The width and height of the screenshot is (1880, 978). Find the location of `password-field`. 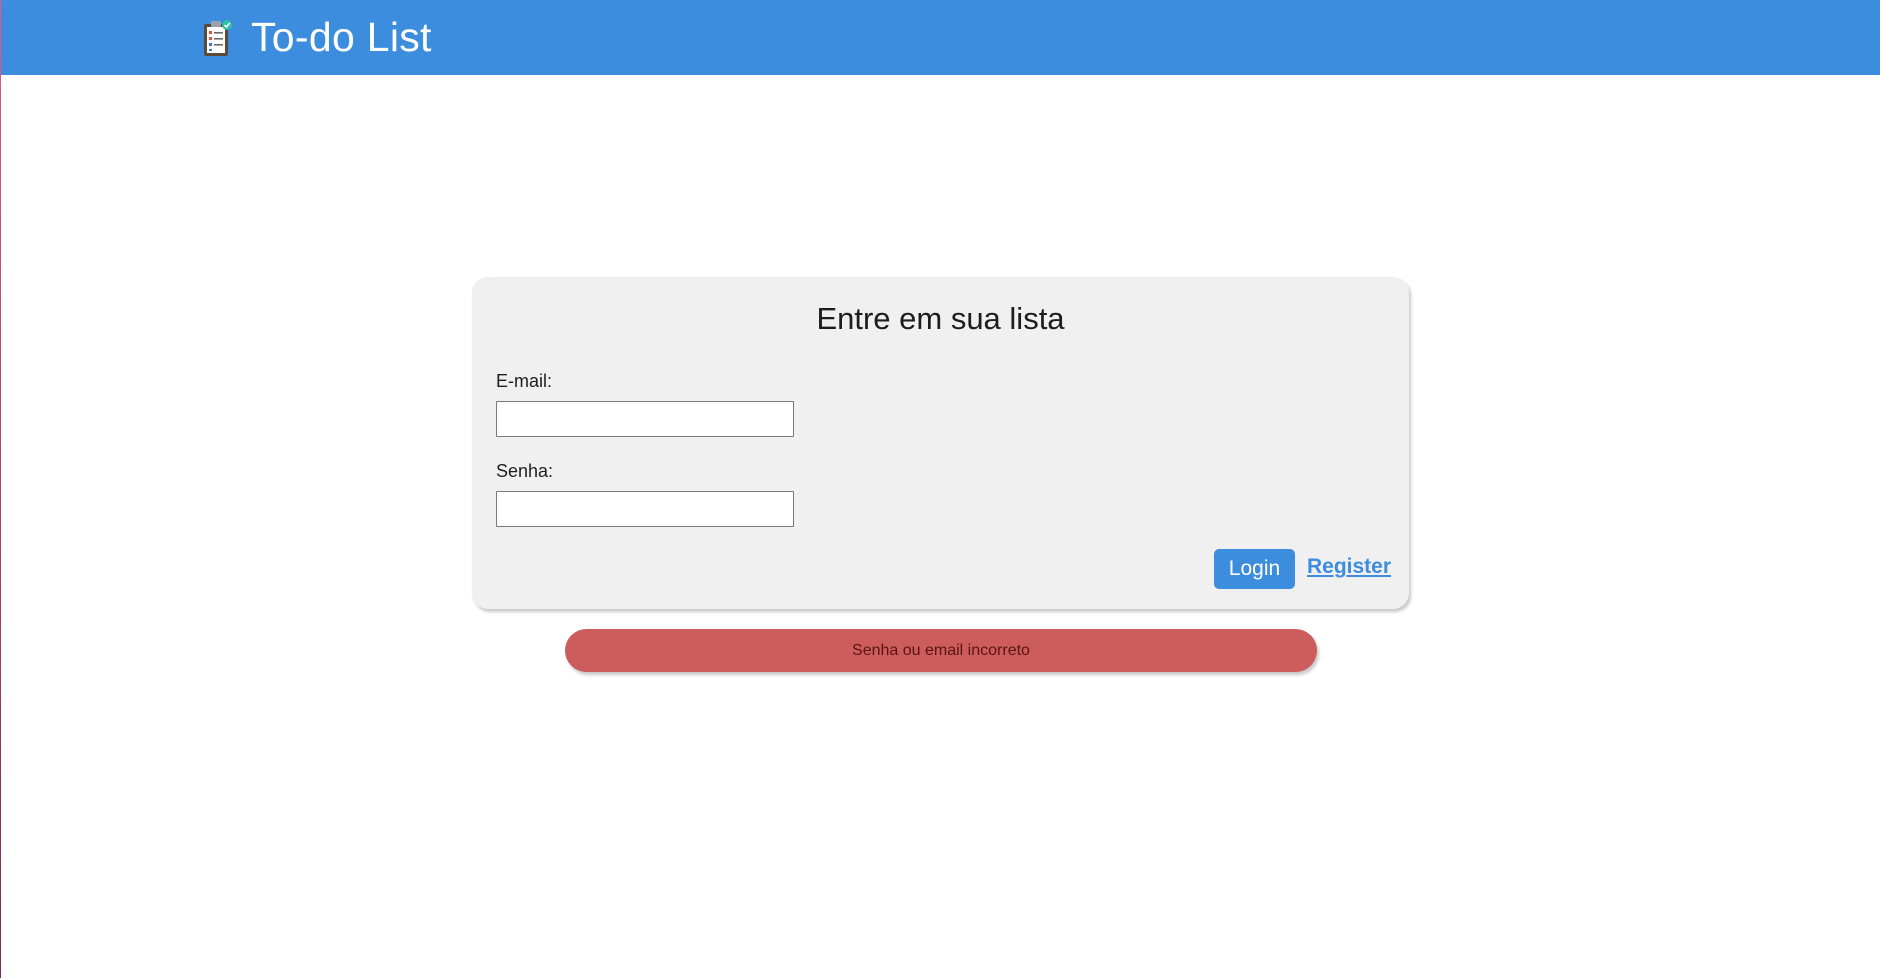

password-field is located at coordinates (645, 509).